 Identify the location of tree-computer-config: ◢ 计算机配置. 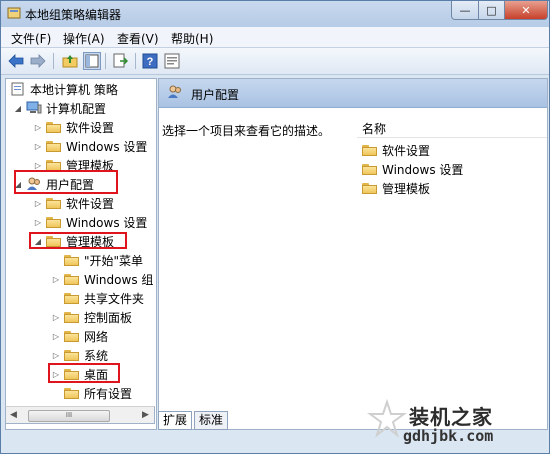
(60, 108).